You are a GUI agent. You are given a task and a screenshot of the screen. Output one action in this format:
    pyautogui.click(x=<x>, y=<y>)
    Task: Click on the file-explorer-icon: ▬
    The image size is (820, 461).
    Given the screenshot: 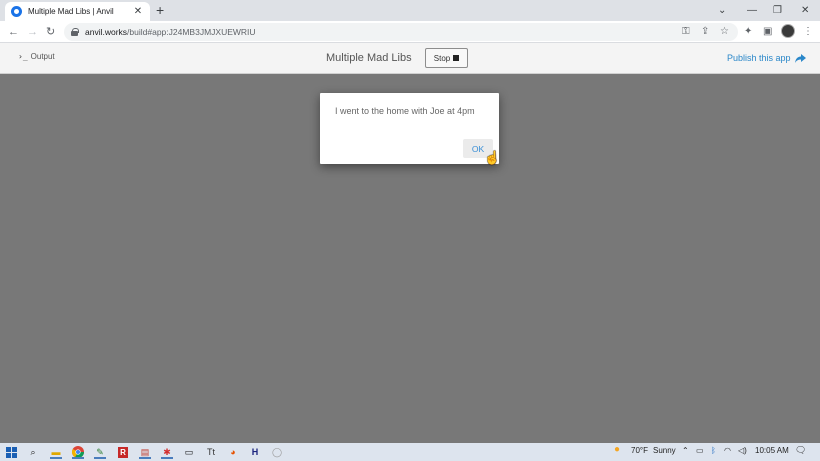 What is the action you would take?
    pyautogui.click(x=56, y=452)
    